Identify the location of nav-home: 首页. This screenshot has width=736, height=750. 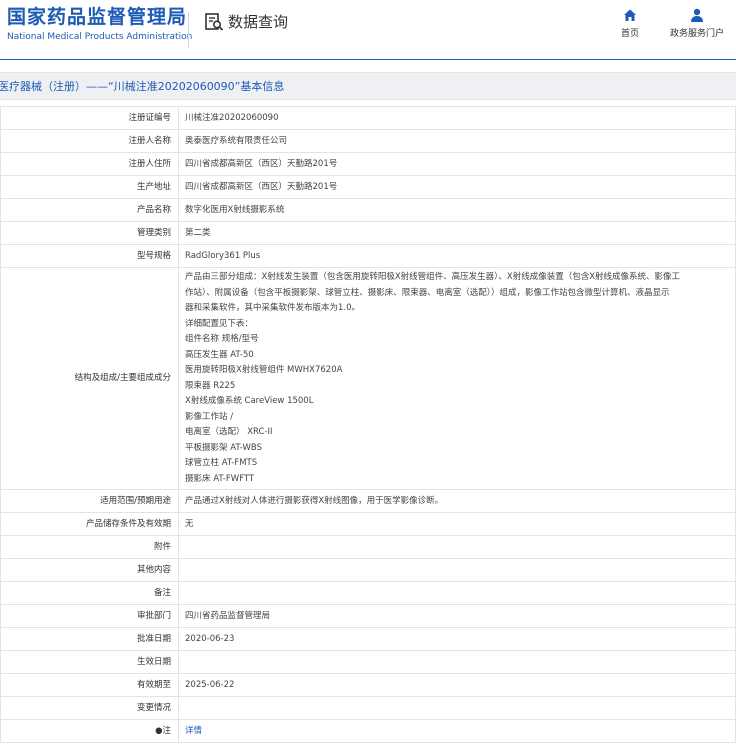
(630, 23).